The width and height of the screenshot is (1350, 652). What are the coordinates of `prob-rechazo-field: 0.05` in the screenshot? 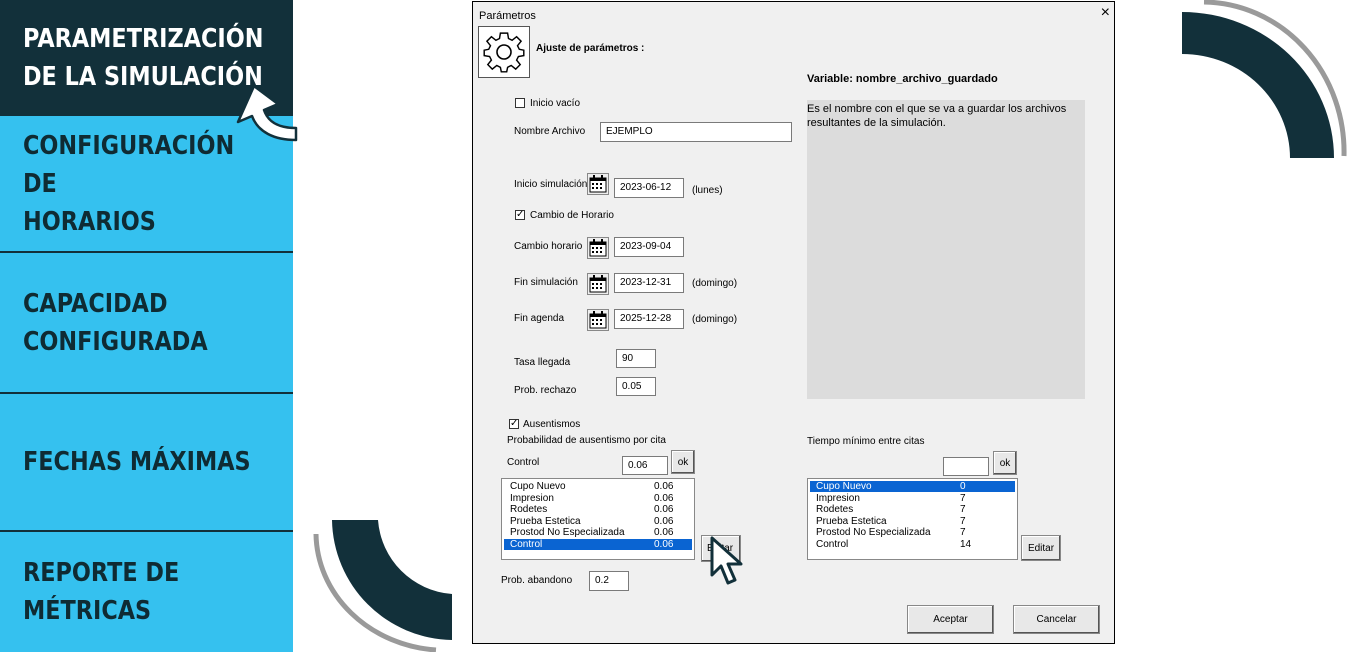 It's located at (636, 386).